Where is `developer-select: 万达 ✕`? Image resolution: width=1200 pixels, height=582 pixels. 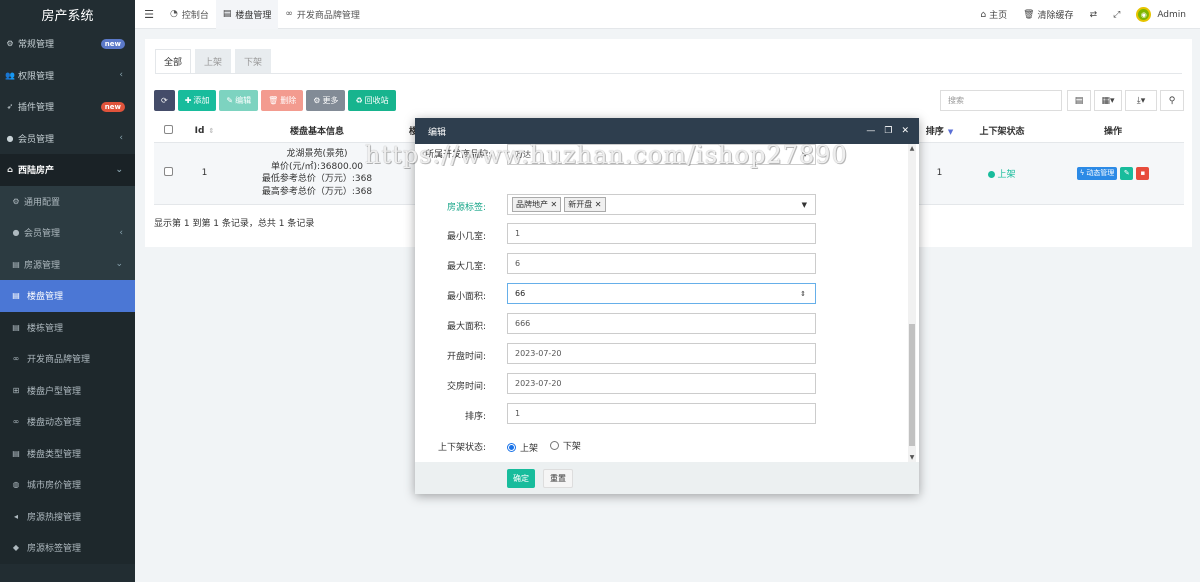 developer-select: 万达 ✕ is located at coordinates (661, 154).